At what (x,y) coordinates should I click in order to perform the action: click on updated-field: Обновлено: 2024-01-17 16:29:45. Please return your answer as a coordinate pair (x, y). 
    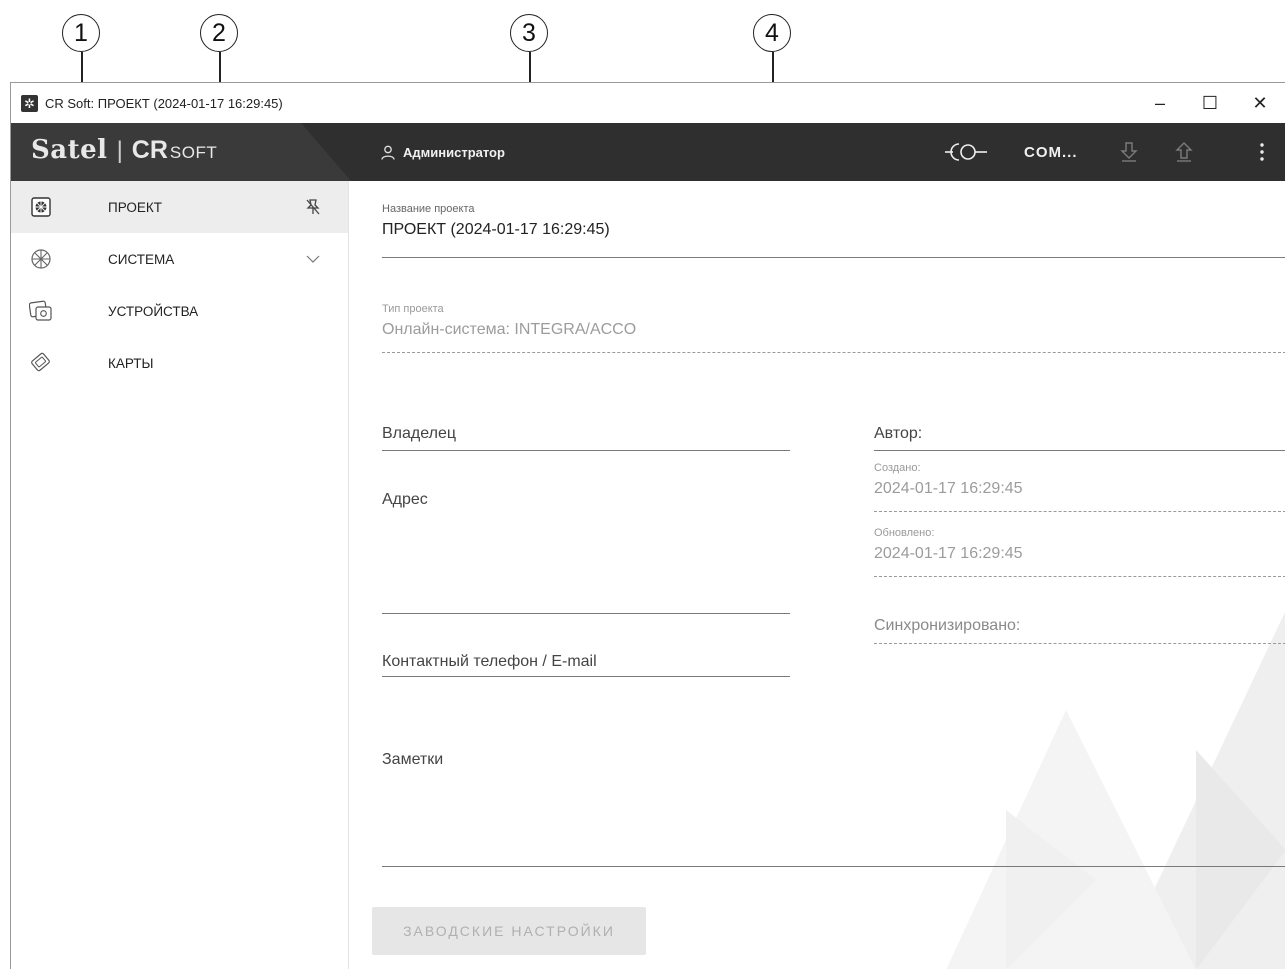
    Looking at the image, I should click on (948, 545).